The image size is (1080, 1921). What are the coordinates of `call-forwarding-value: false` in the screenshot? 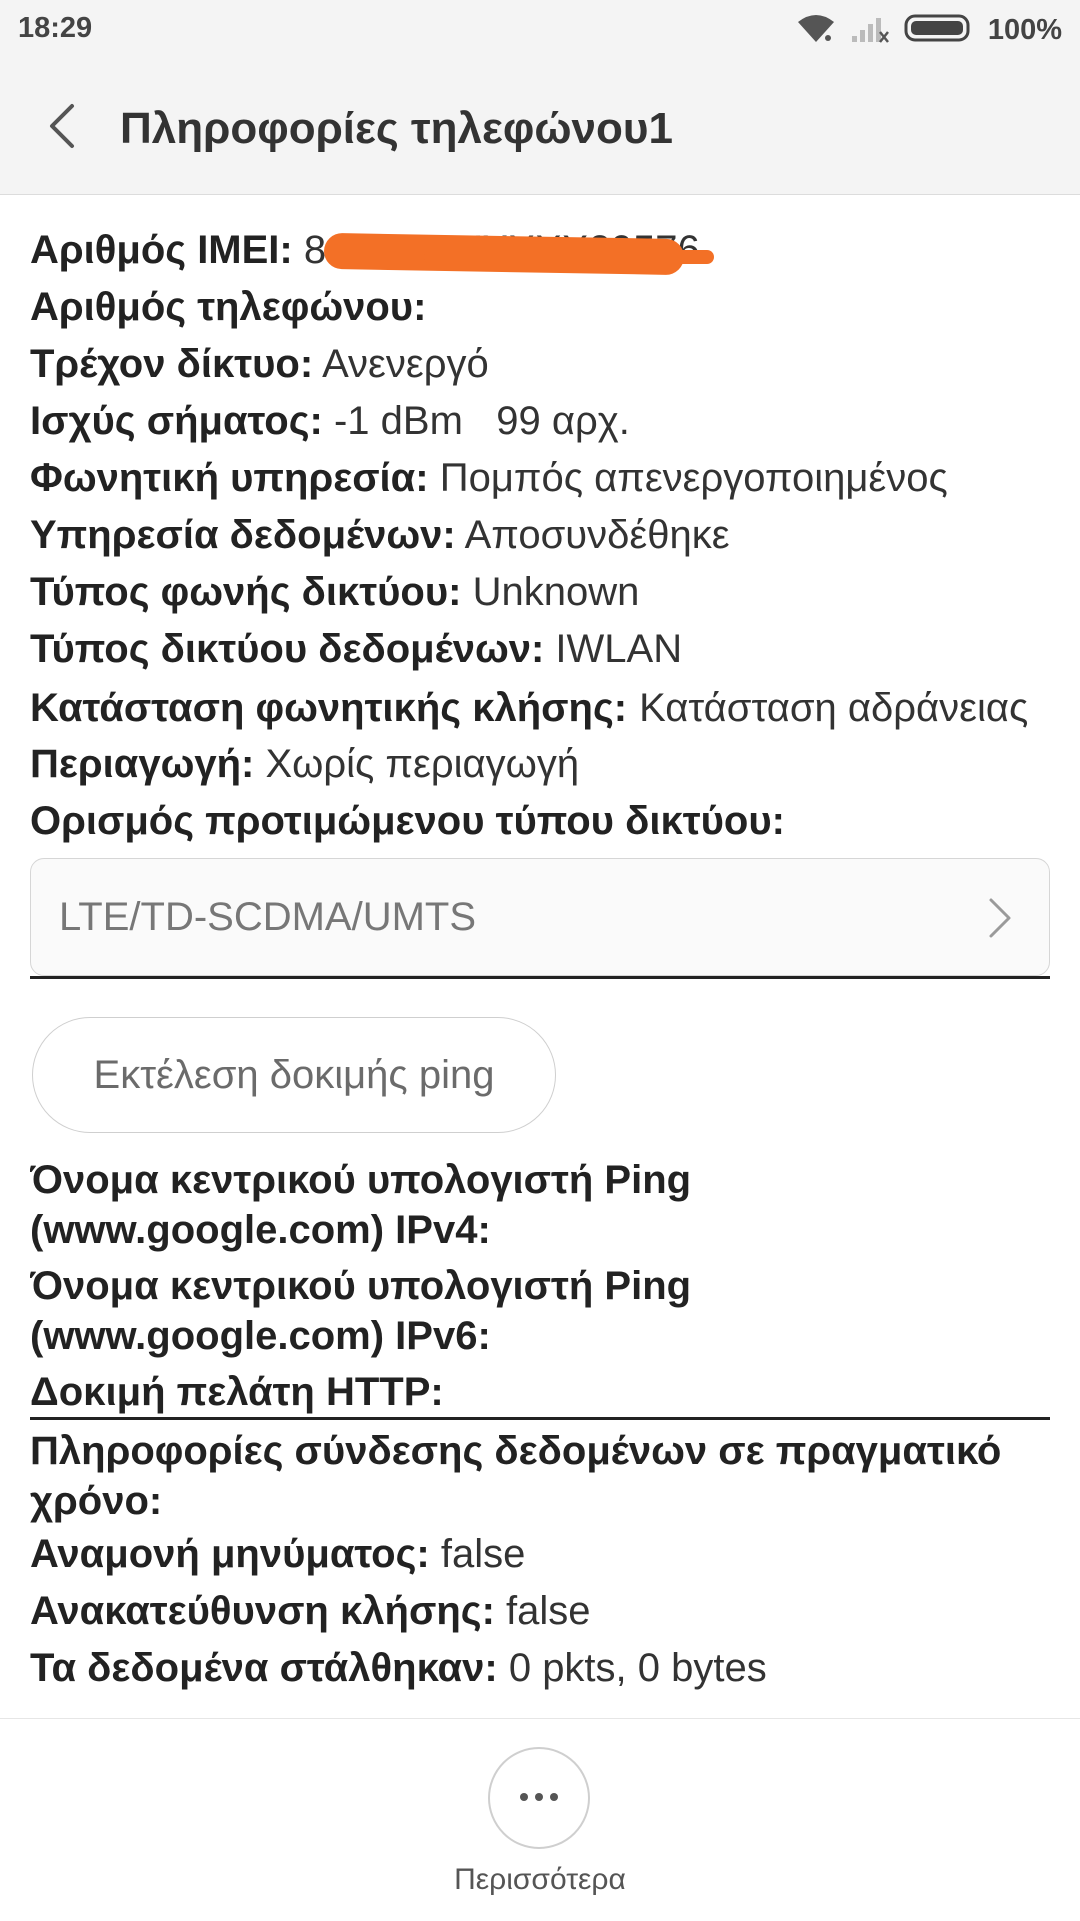 It's located at (548, 1611).